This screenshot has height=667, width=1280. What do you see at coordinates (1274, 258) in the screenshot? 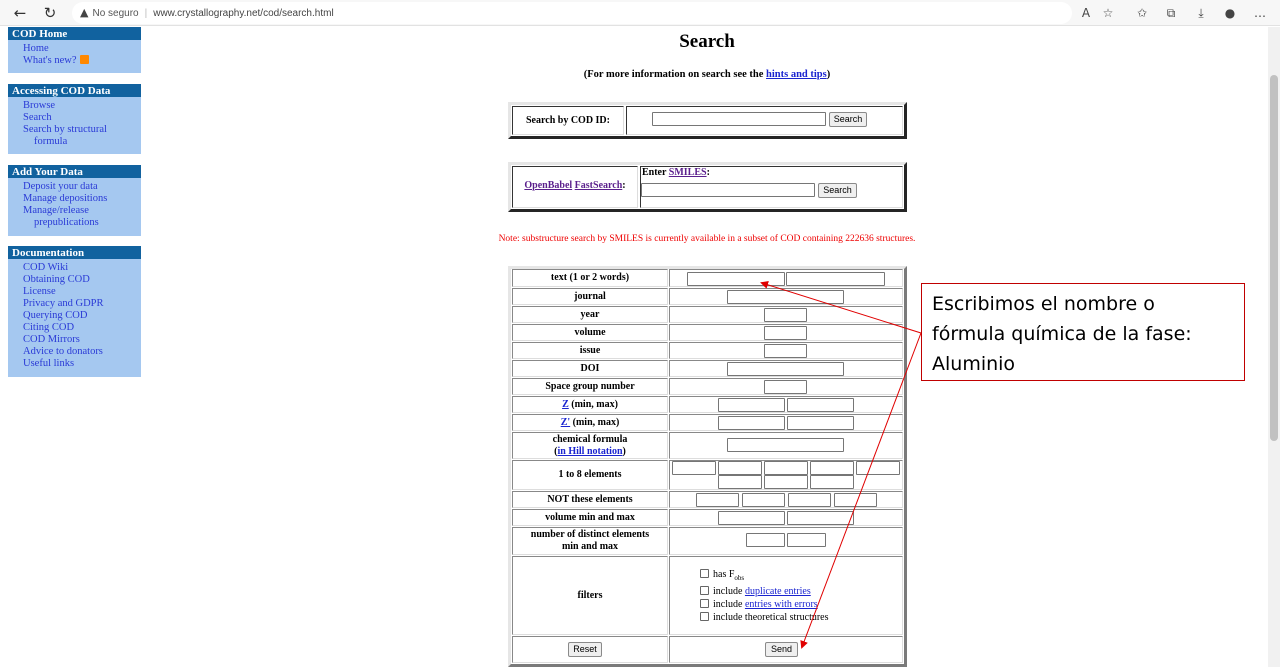
I see `scrollbar-thumb` at bounding box center [1274, 258].